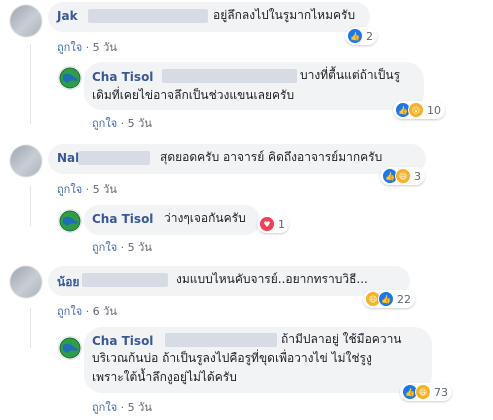 The width and height of the screenshot is (493, 420). What do you see at coordinates (341, 339) in the screenshot?
I see `reply-text-line-1: ถ้ามีปลาอยู่ ใช้มือควาน` at bounding box center [341, 339].